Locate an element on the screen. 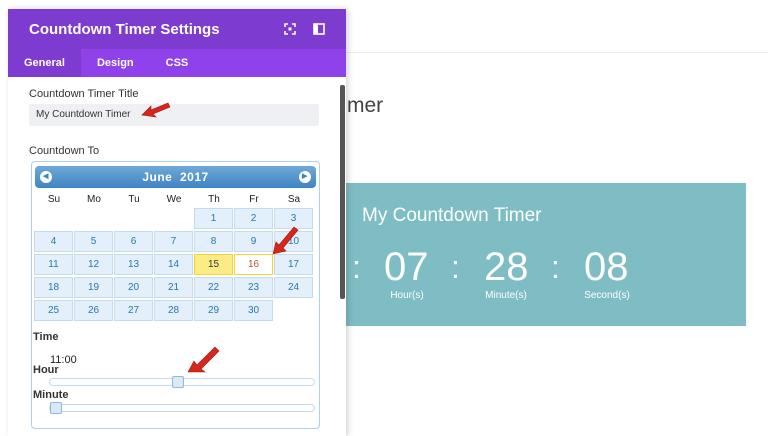  expand-icon is located at coordinates (290, 29).